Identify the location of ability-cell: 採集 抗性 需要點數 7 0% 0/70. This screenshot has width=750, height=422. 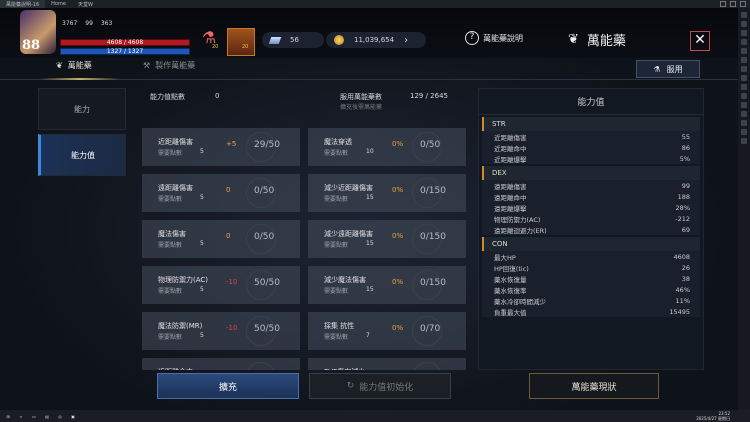
(387, 331).